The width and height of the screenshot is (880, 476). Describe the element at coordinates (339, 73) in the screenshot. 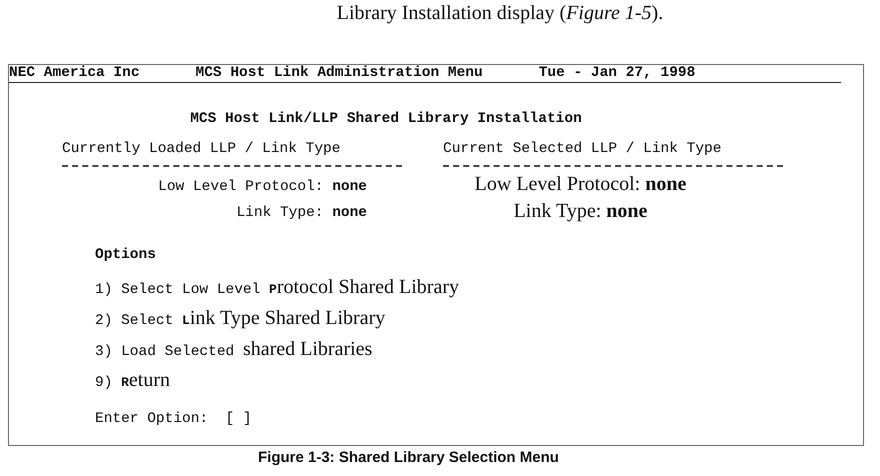

I see `menu-title: MCS Host Link Administration Menu` at that location.